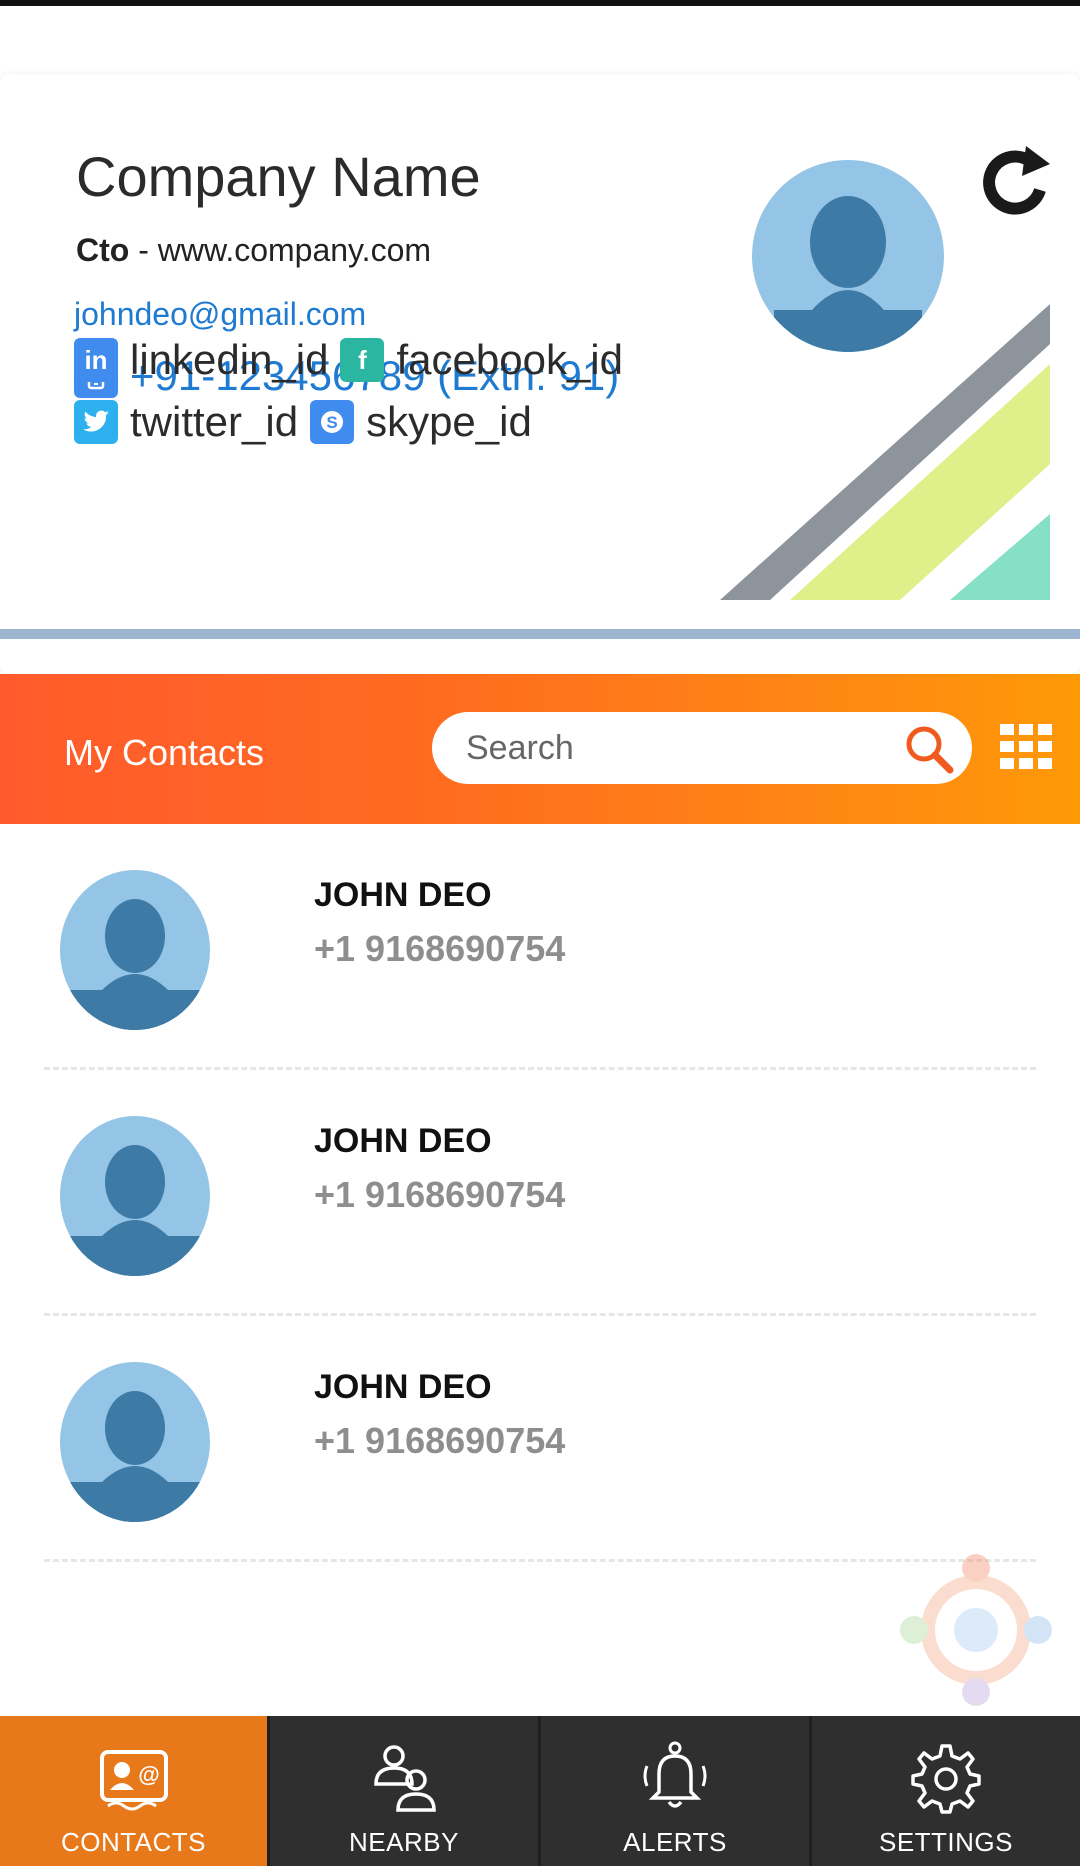  I want to click on linkedin-icon: in, so click(96, 360).